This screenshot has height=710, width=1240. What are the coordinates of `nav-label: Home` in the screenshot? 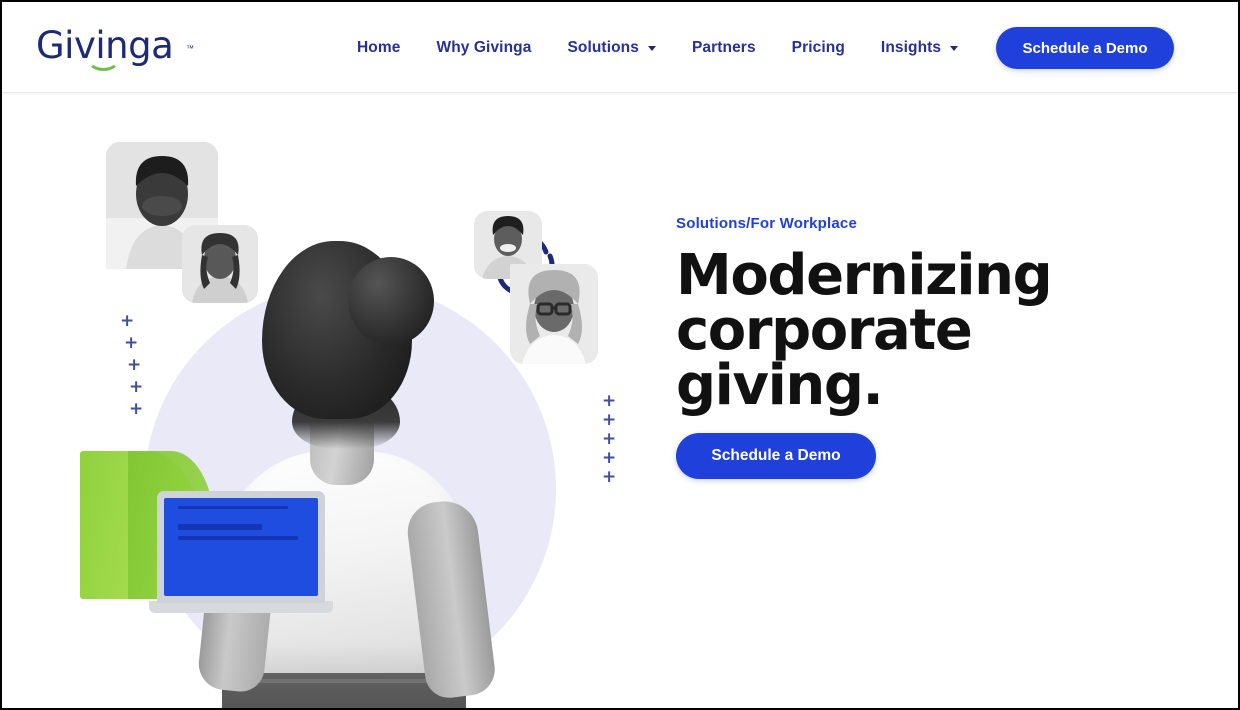 It's located at (379, 47).